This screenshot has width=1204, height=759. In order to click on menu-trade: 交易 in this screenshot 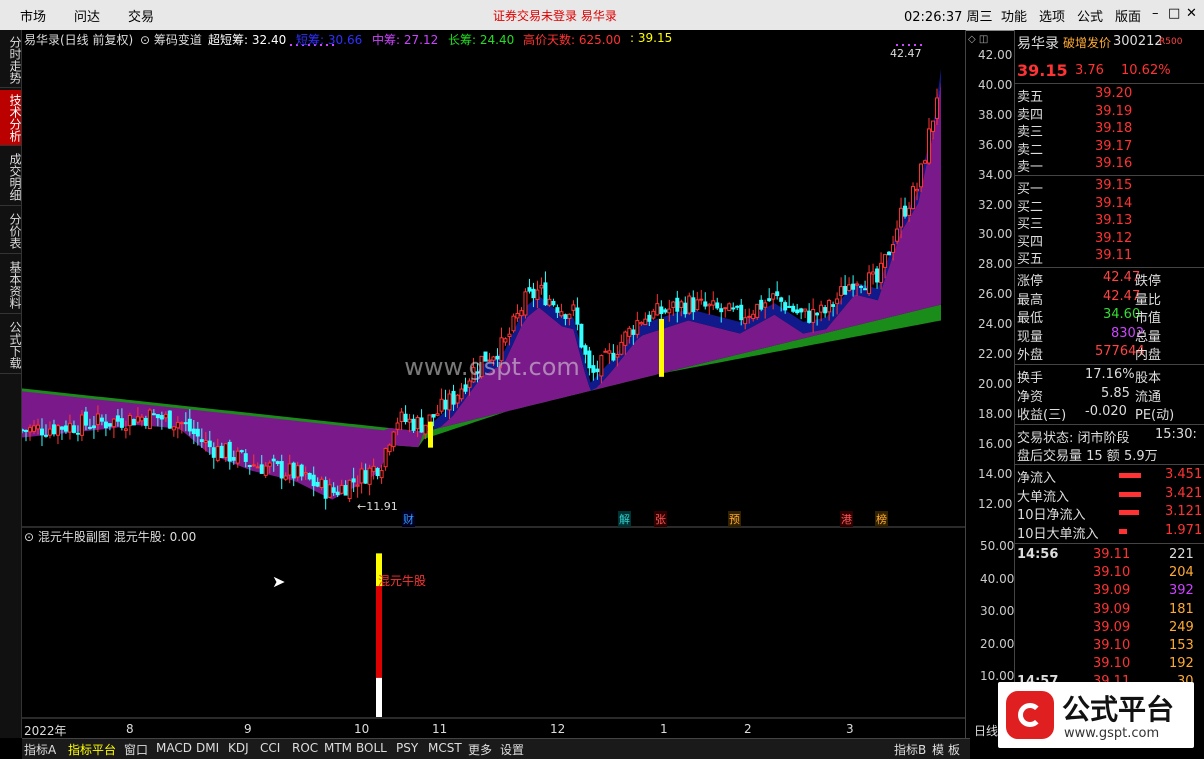, I will do `click(141, 15)`.